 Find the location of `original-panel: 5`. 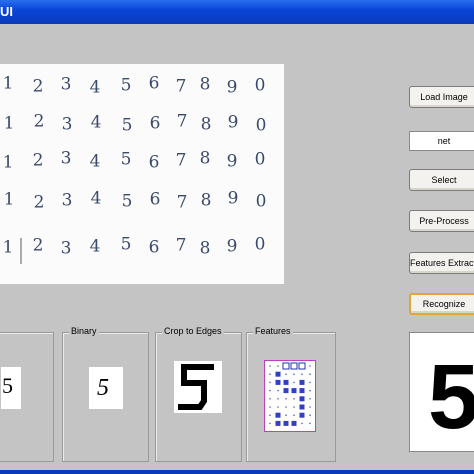

original-panel: 5 is located at coordinates (27, 397).